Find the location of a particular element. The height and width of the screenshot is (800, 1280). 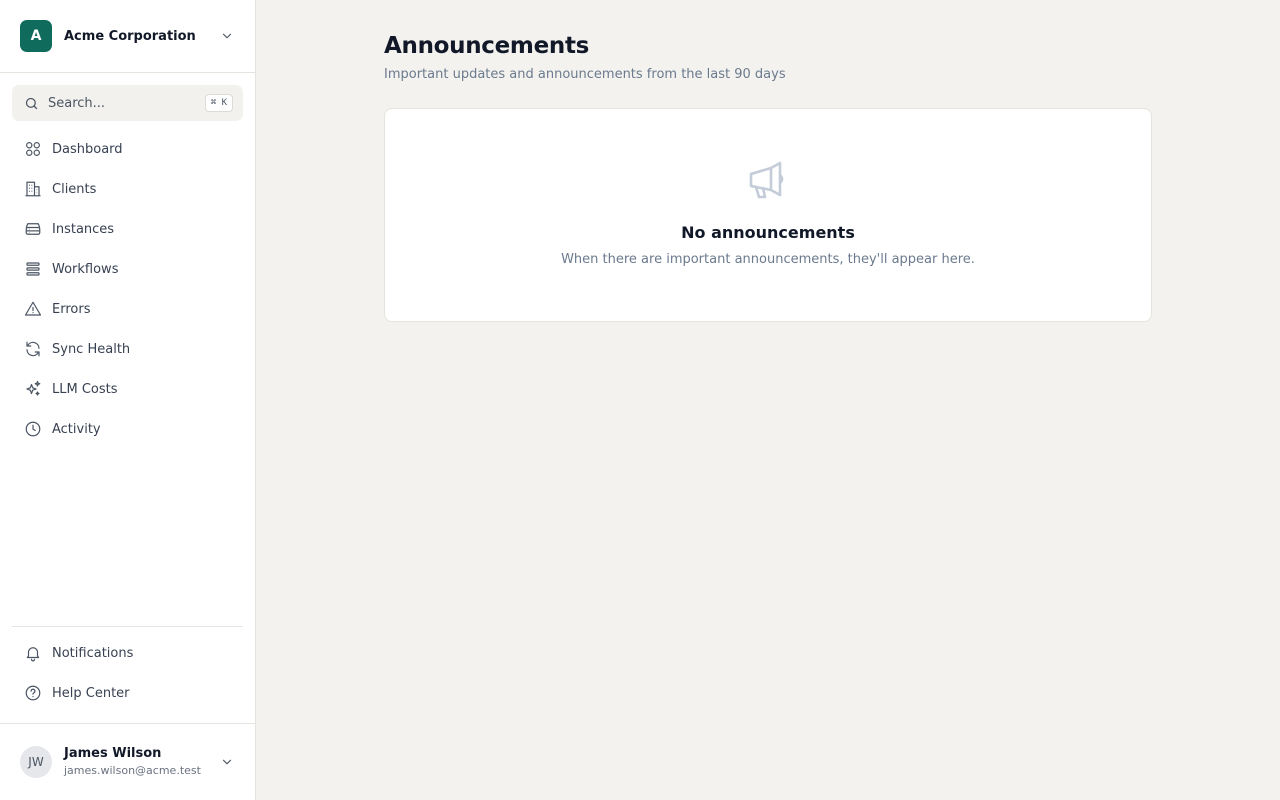

sidebar-item-label: Notifications is located at coordinates (93, 653).